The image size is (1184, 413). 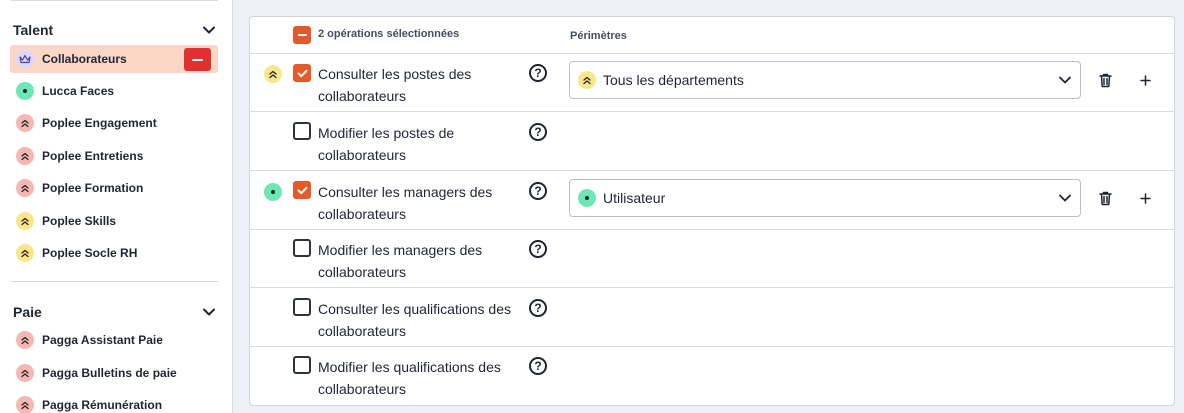 I want to click on sidebar-item-label: Poplee Socle RH, so click(x=90, y=253).